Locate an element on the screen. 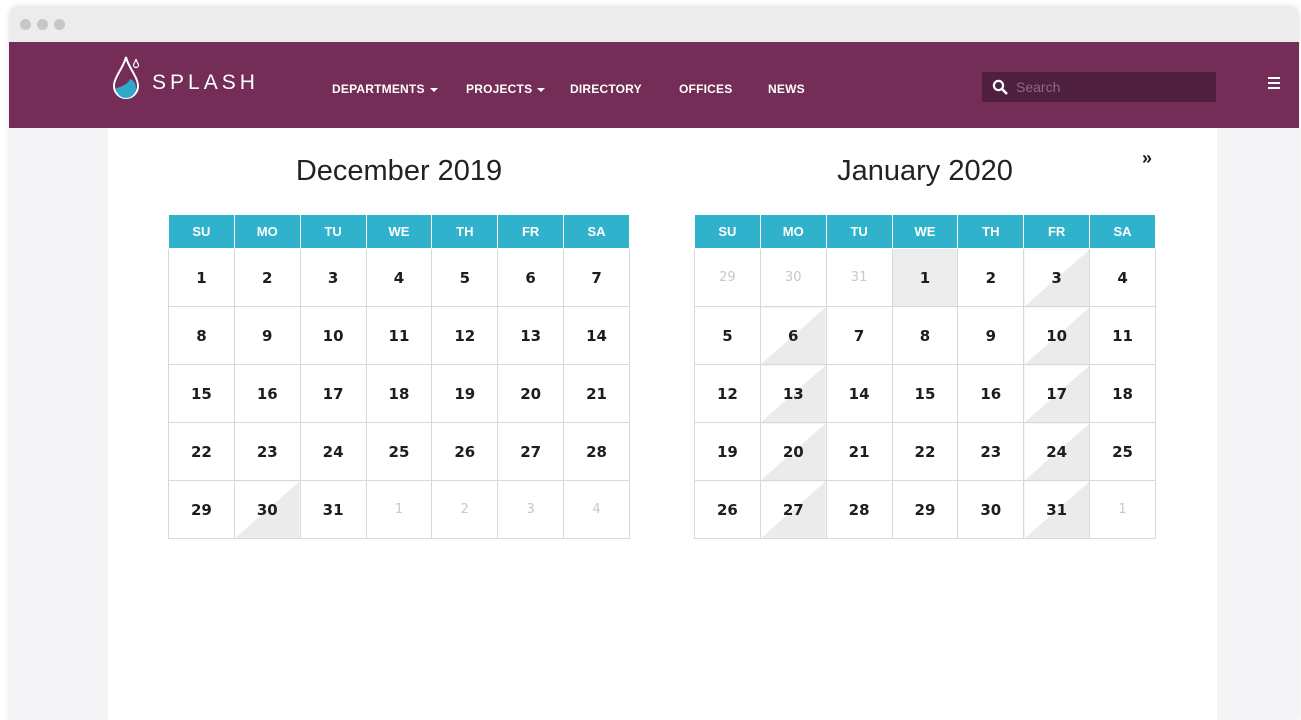 The image size is (1301, 720). nav-projects: PROJECTS is located at coordinates (506, 89).